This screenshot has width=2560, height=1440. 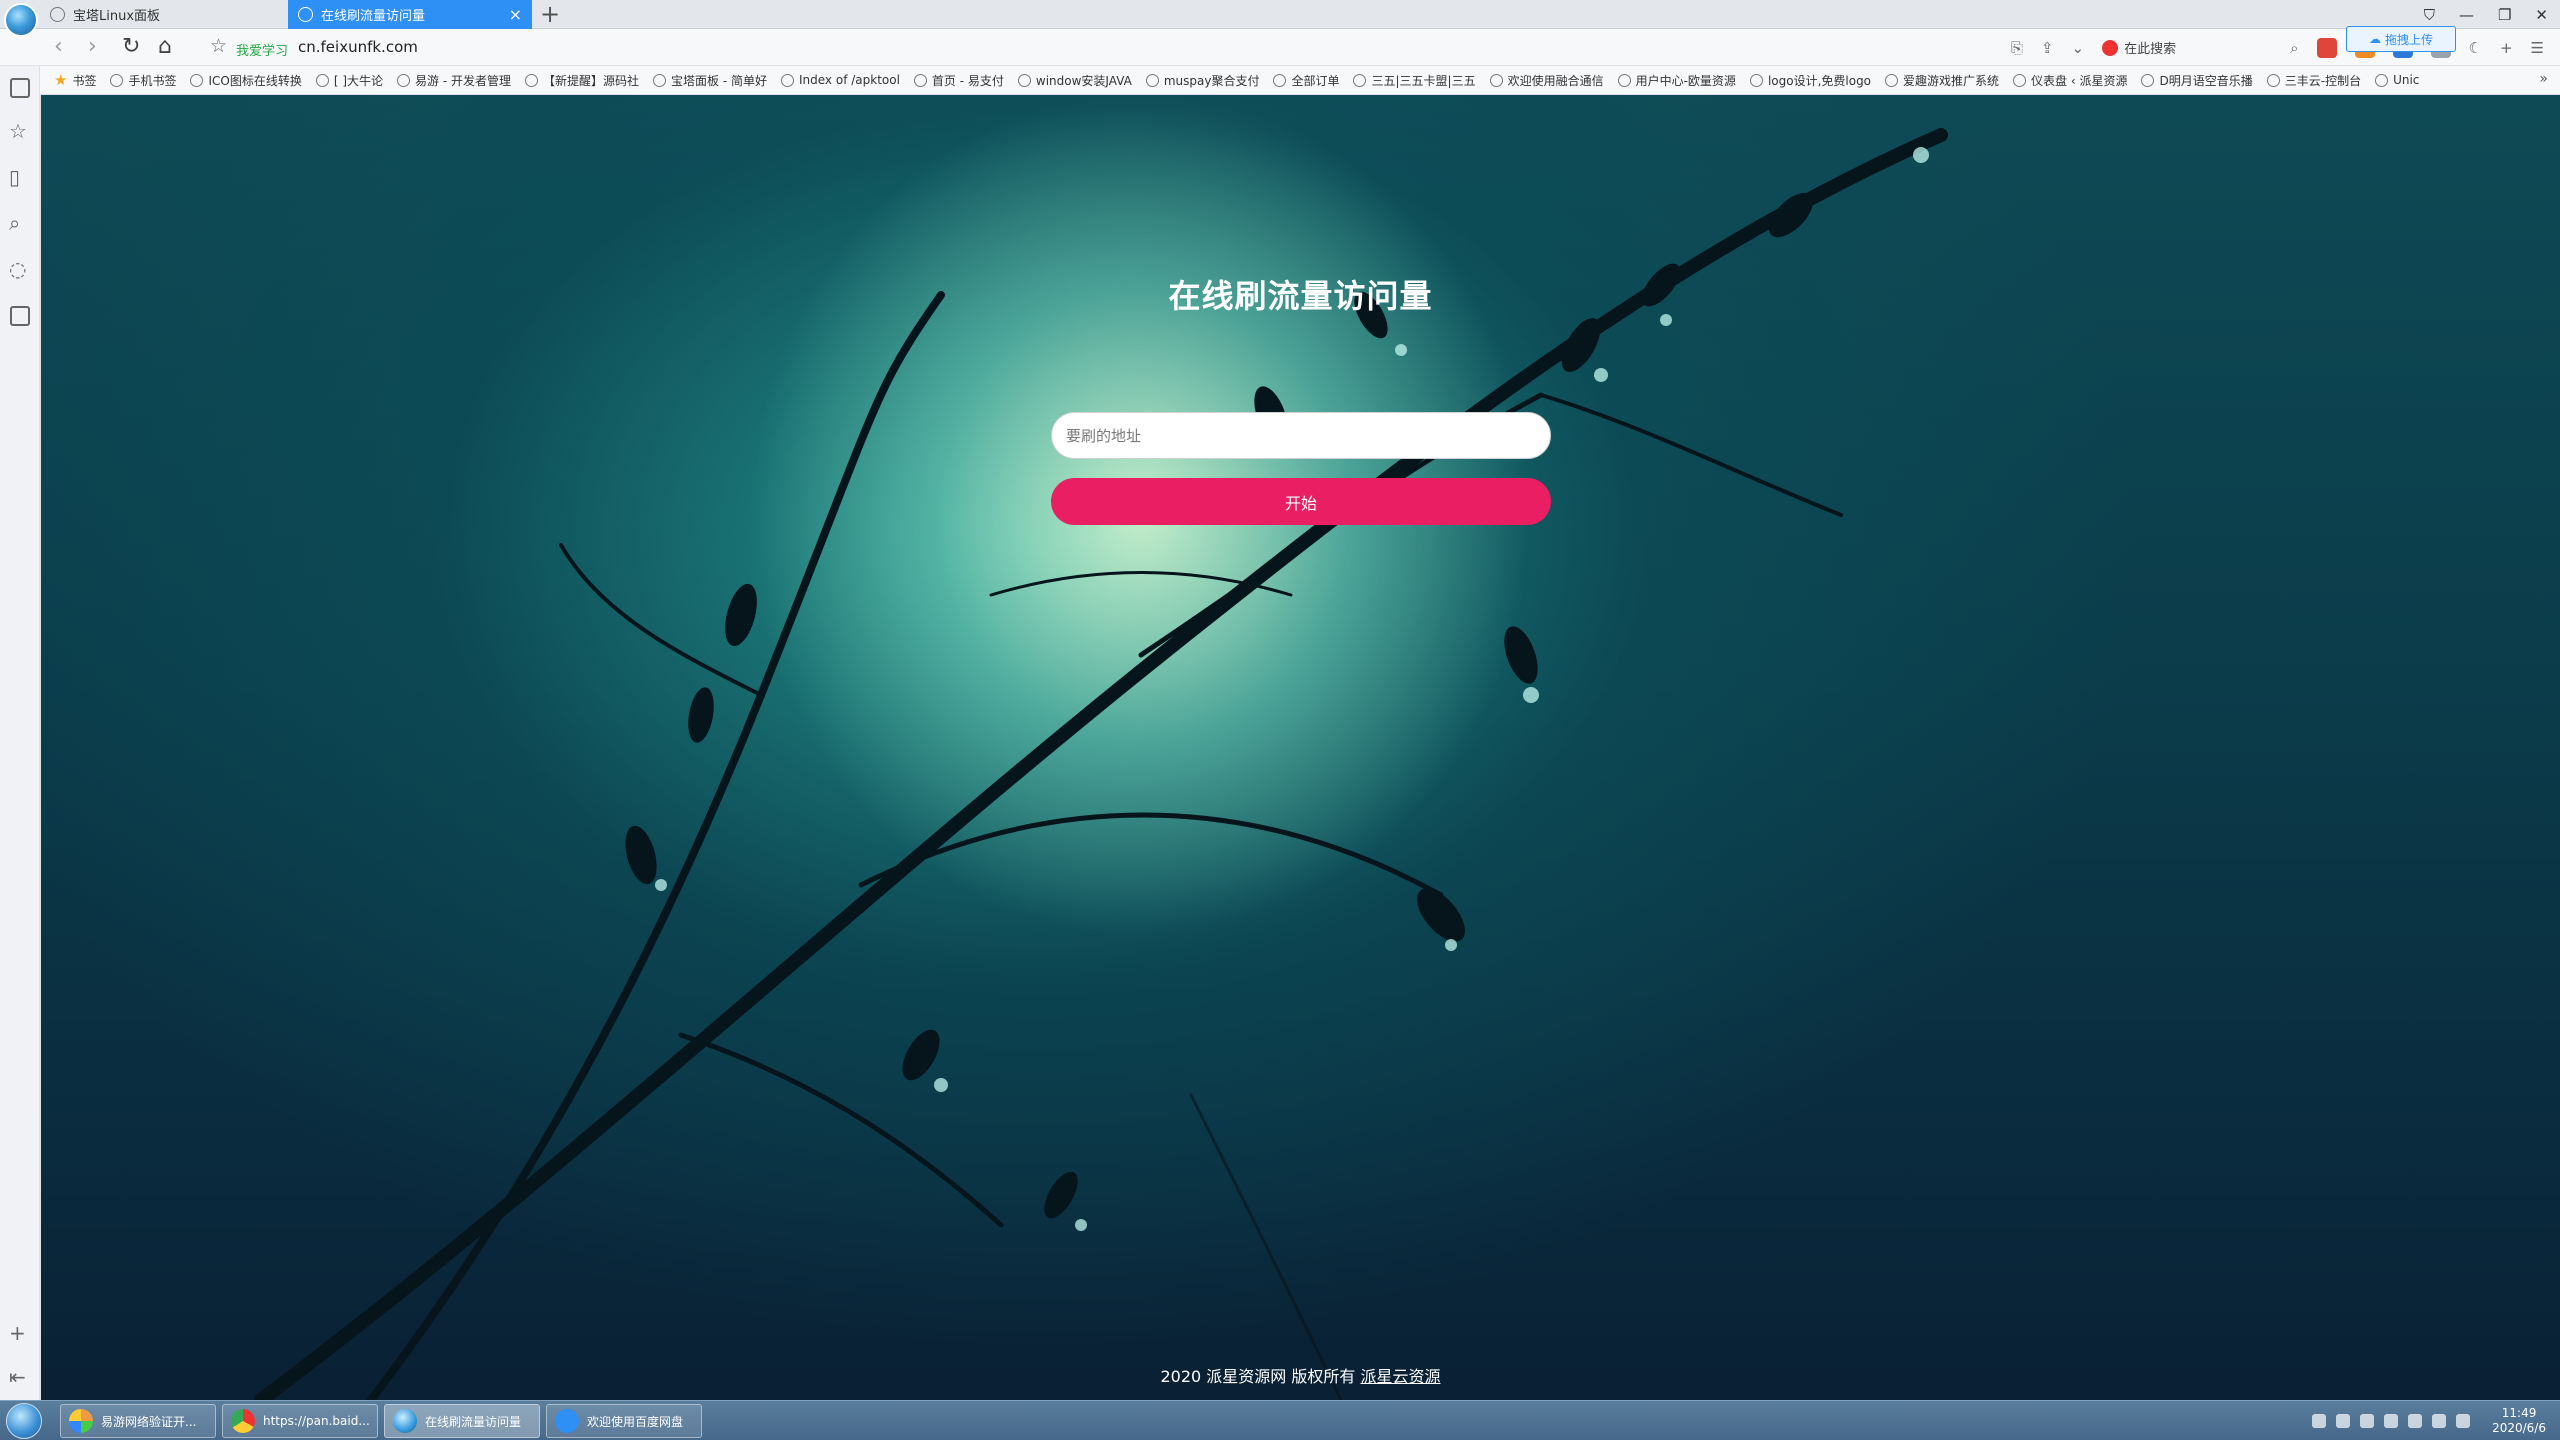 What do you see at coordinates (358, 80) in the screenshot?
I see `bookmark-label: [ ]大牛论` at bounding box center [358, 80].